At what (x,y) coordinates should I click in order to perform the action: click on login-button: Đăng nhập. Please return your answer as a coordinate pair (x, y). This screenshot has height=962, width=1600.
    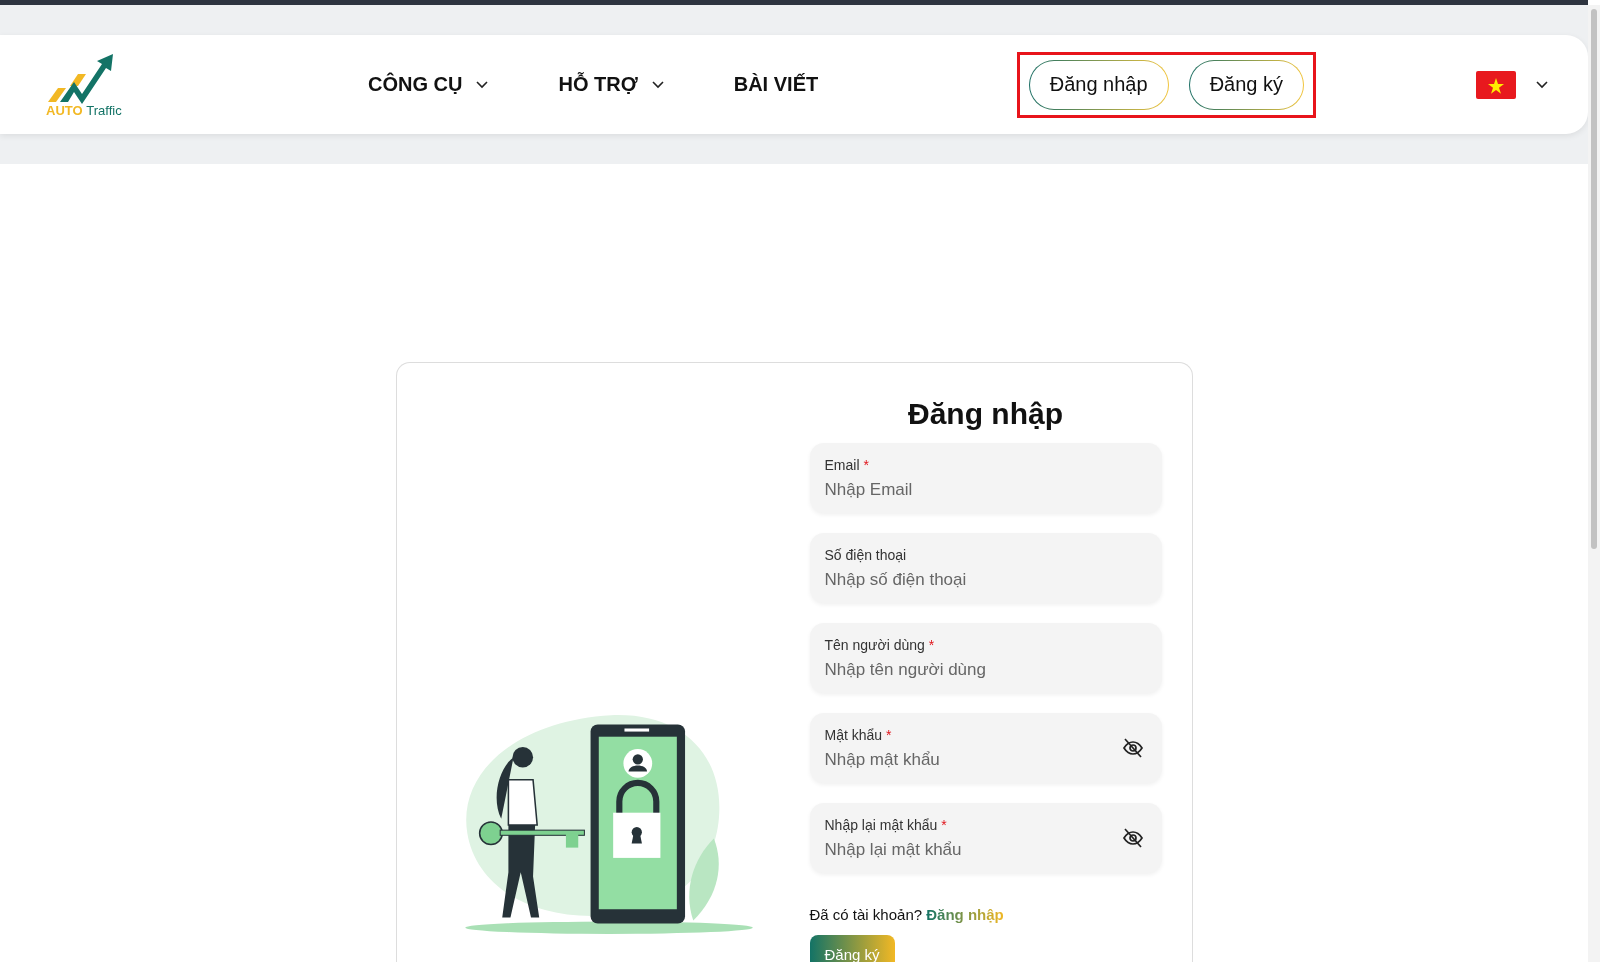
    Looking at the image, I should click on (1098, 84).